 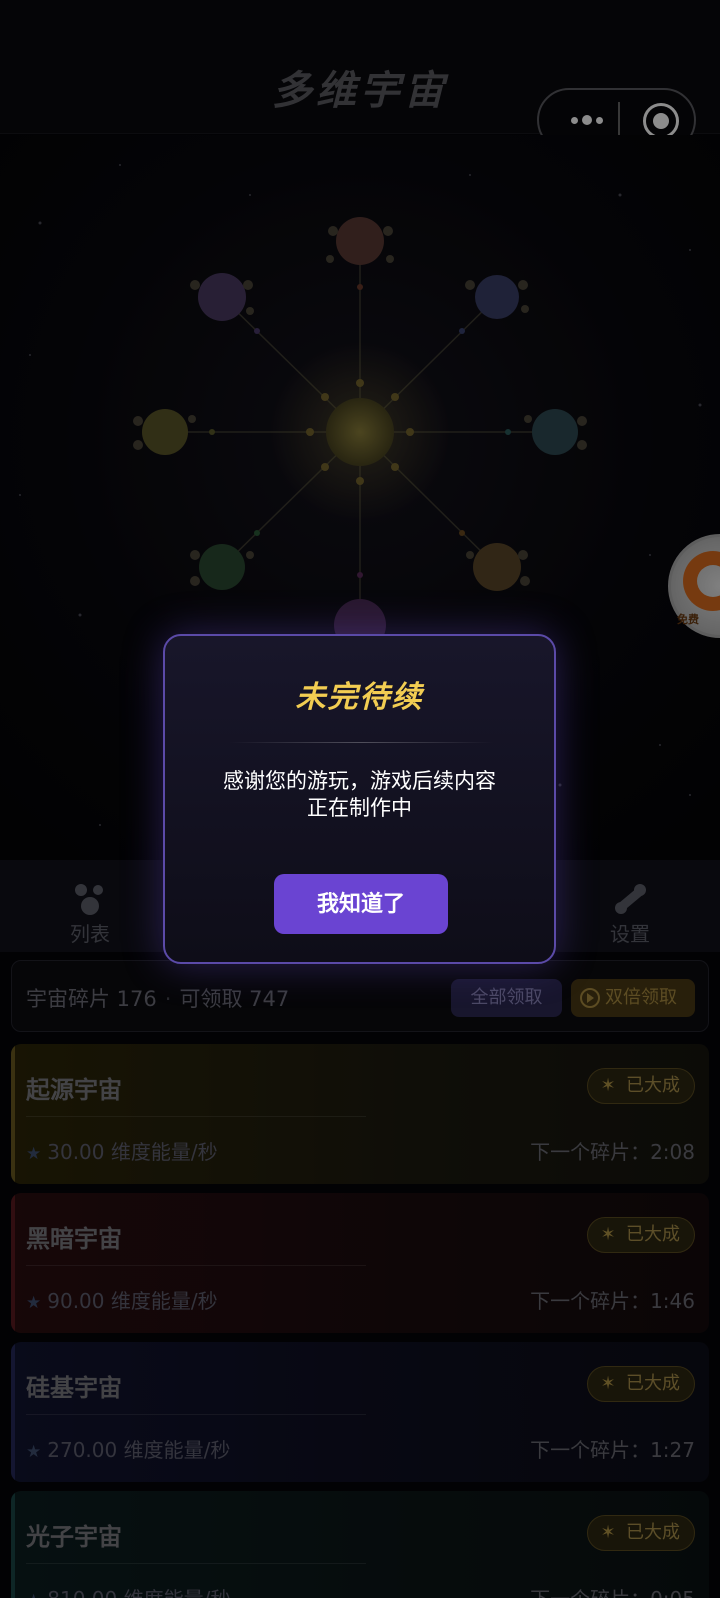 I want to click on universe-name: 起源宇宙, so click(x=74, y=1090).